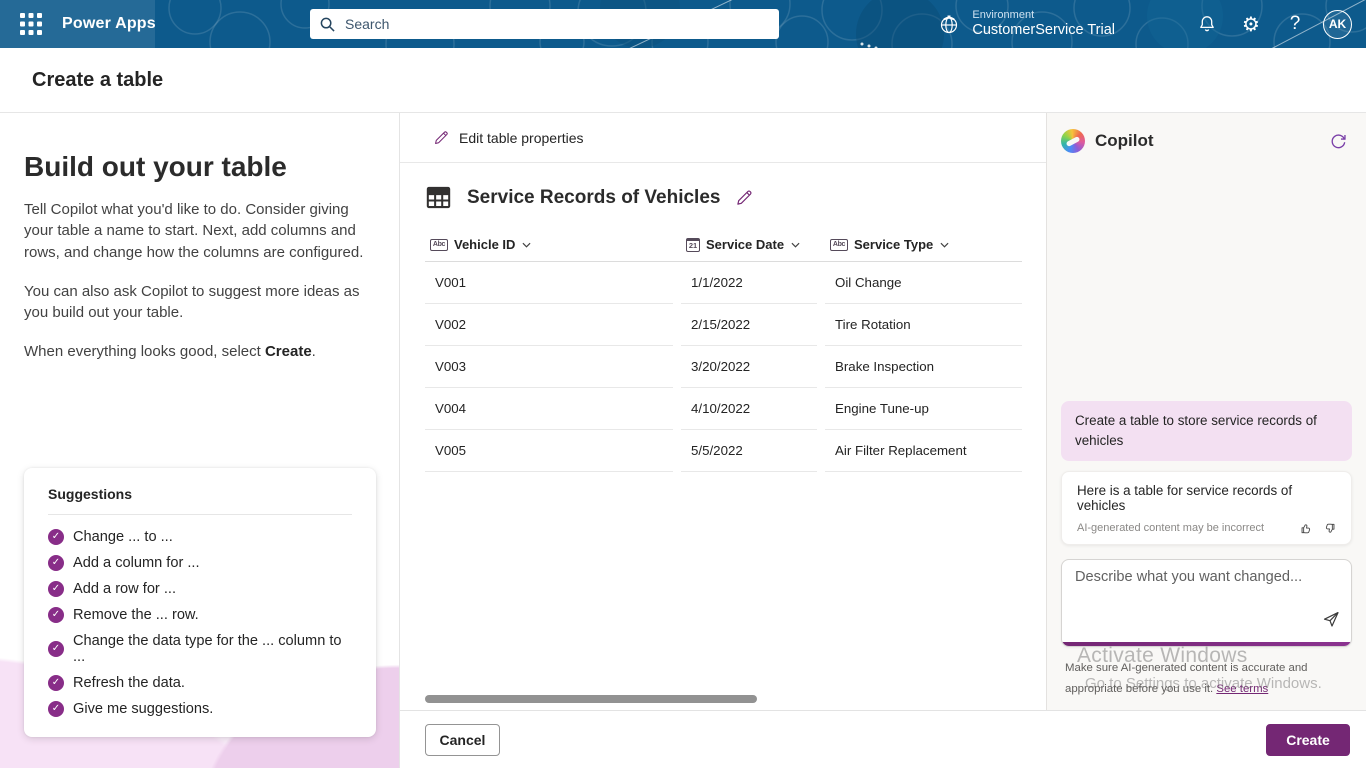  Describe the element at coordinates (949, 24) in the screenshot. I see `environment-icon` at that location.